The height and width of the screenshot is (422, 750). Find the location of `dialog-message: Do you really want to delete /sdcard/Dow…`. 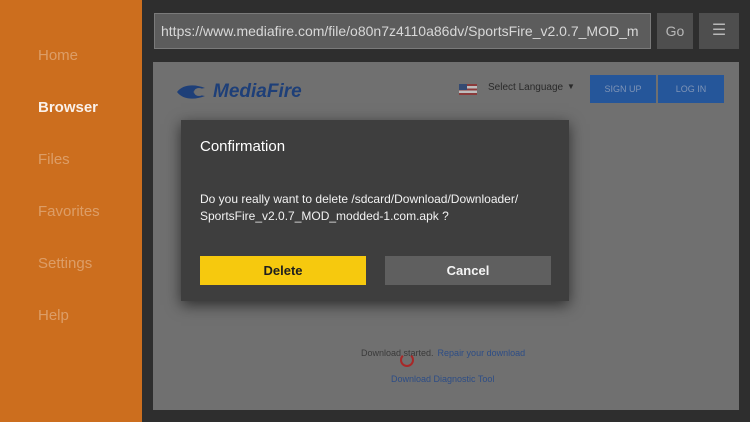

dialog-message: Do you really want to delete /sdcard/Dow… is located at coordinates (380, 208).